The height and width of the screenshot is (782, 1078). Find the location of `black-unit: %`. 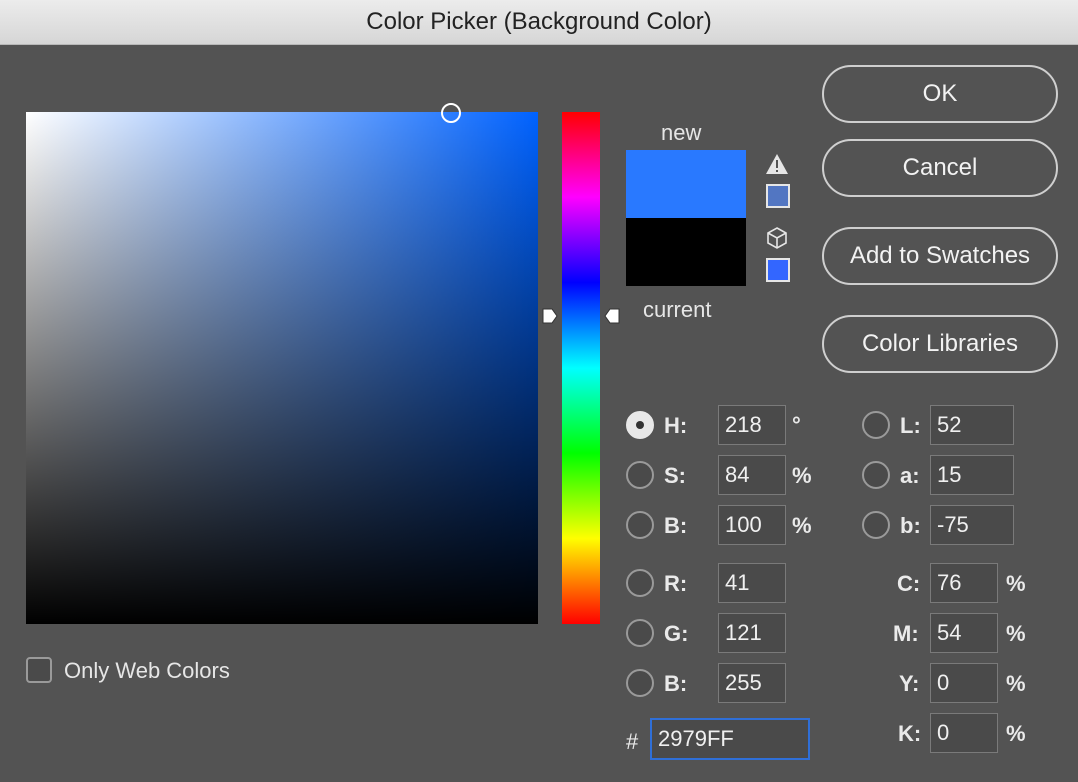

black-unit: % is located at coordinates (1016, 733).